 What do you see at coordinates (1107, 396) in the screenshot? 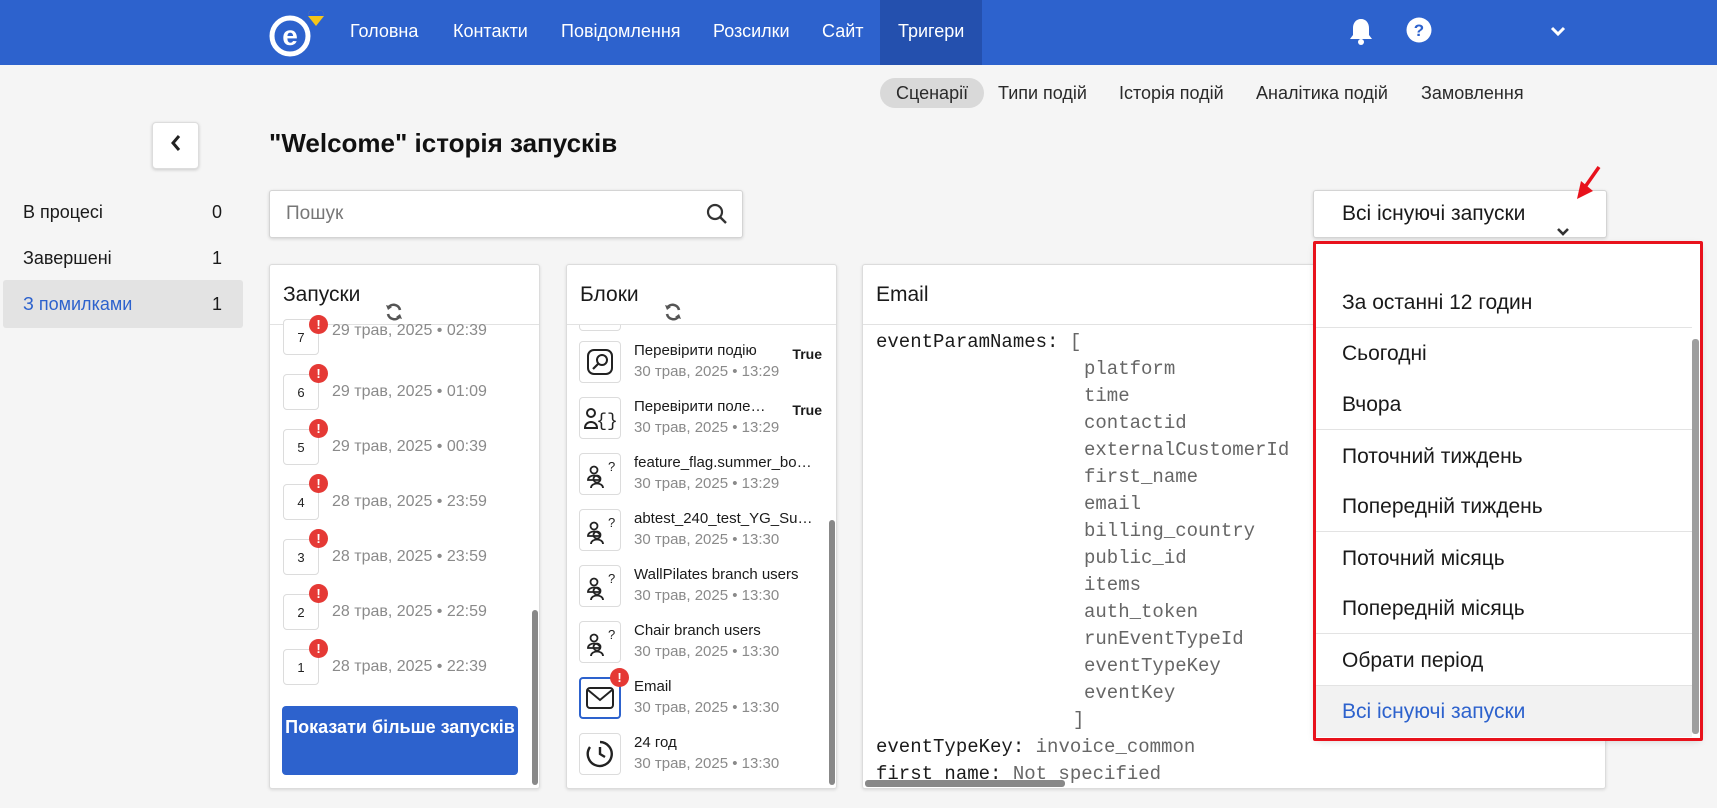
I see `code-line: time` at bounding box center [1107, 396].